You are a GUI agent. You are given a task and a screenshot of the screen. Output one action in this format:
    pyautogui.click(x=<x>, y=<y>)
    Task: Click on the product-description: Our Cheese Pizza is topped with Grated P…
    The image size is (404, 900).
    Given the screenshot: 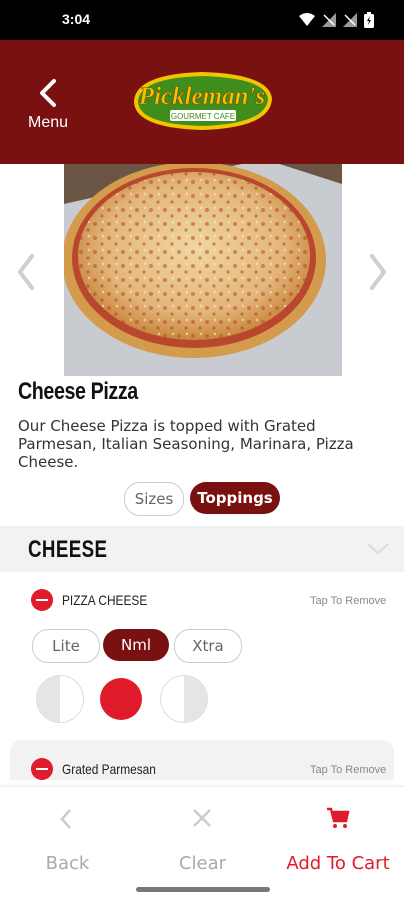 What is the action you would take?
    pyautogui.click(x=186, y=444)
    